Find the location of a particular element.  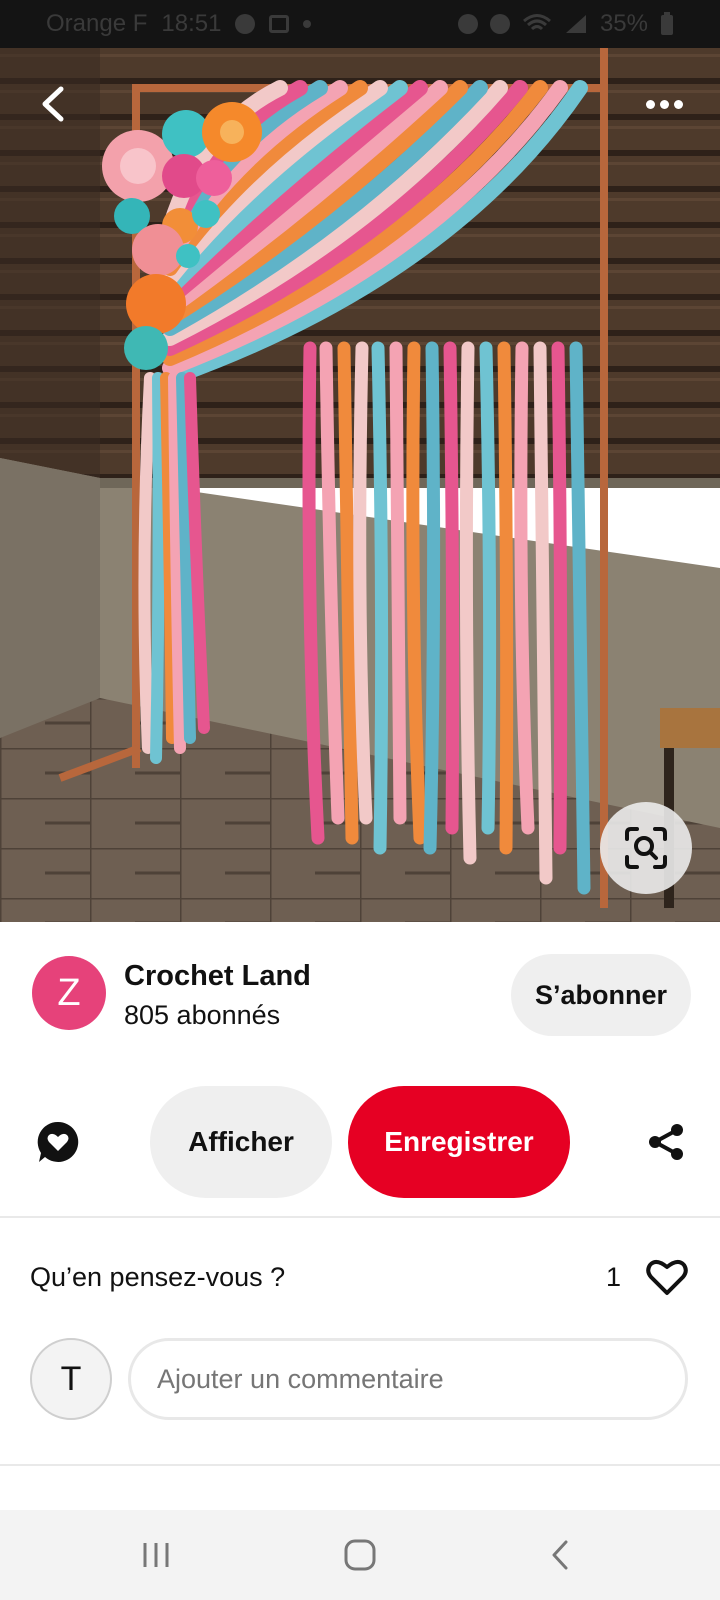

back-button is located at coordinates (54, 104).